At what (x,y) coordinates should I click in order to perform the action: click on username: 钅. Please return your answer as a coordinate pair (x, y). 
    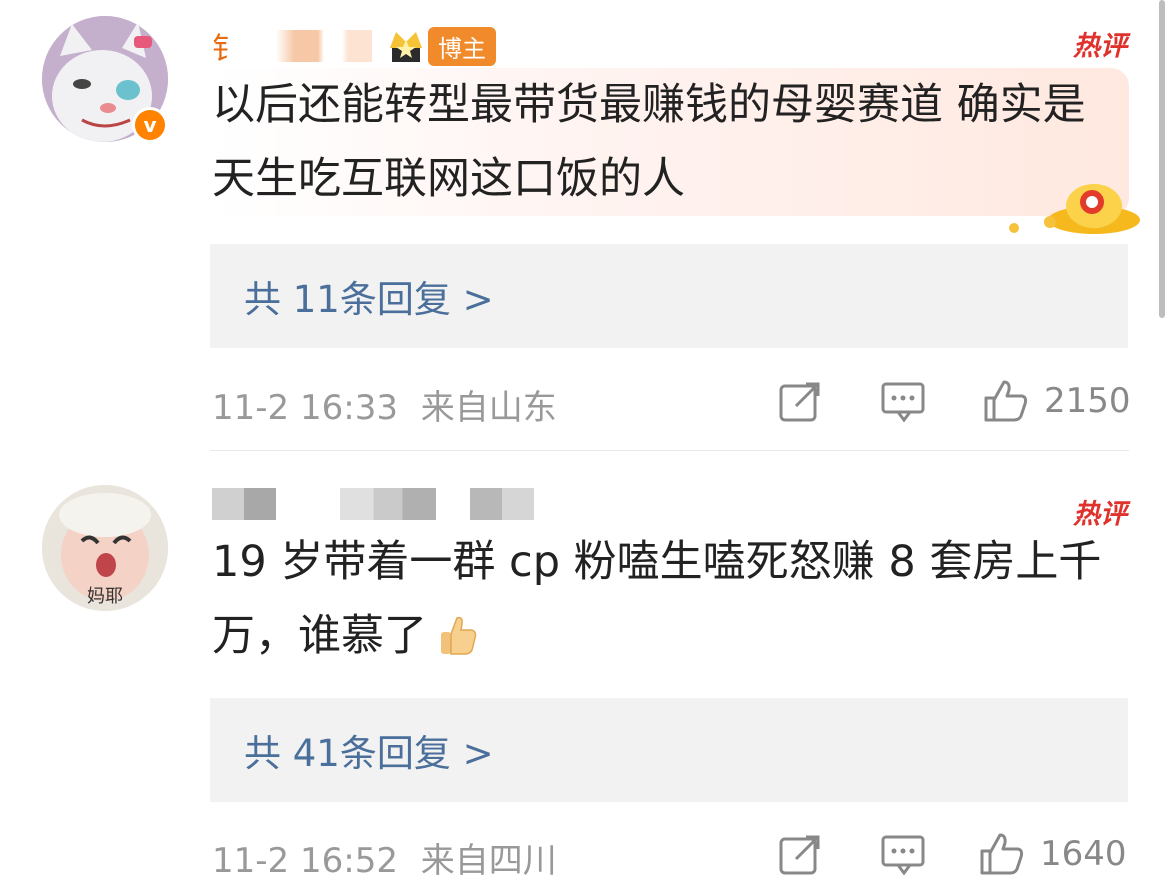
    Looking at the image, I should click on (227, 46).